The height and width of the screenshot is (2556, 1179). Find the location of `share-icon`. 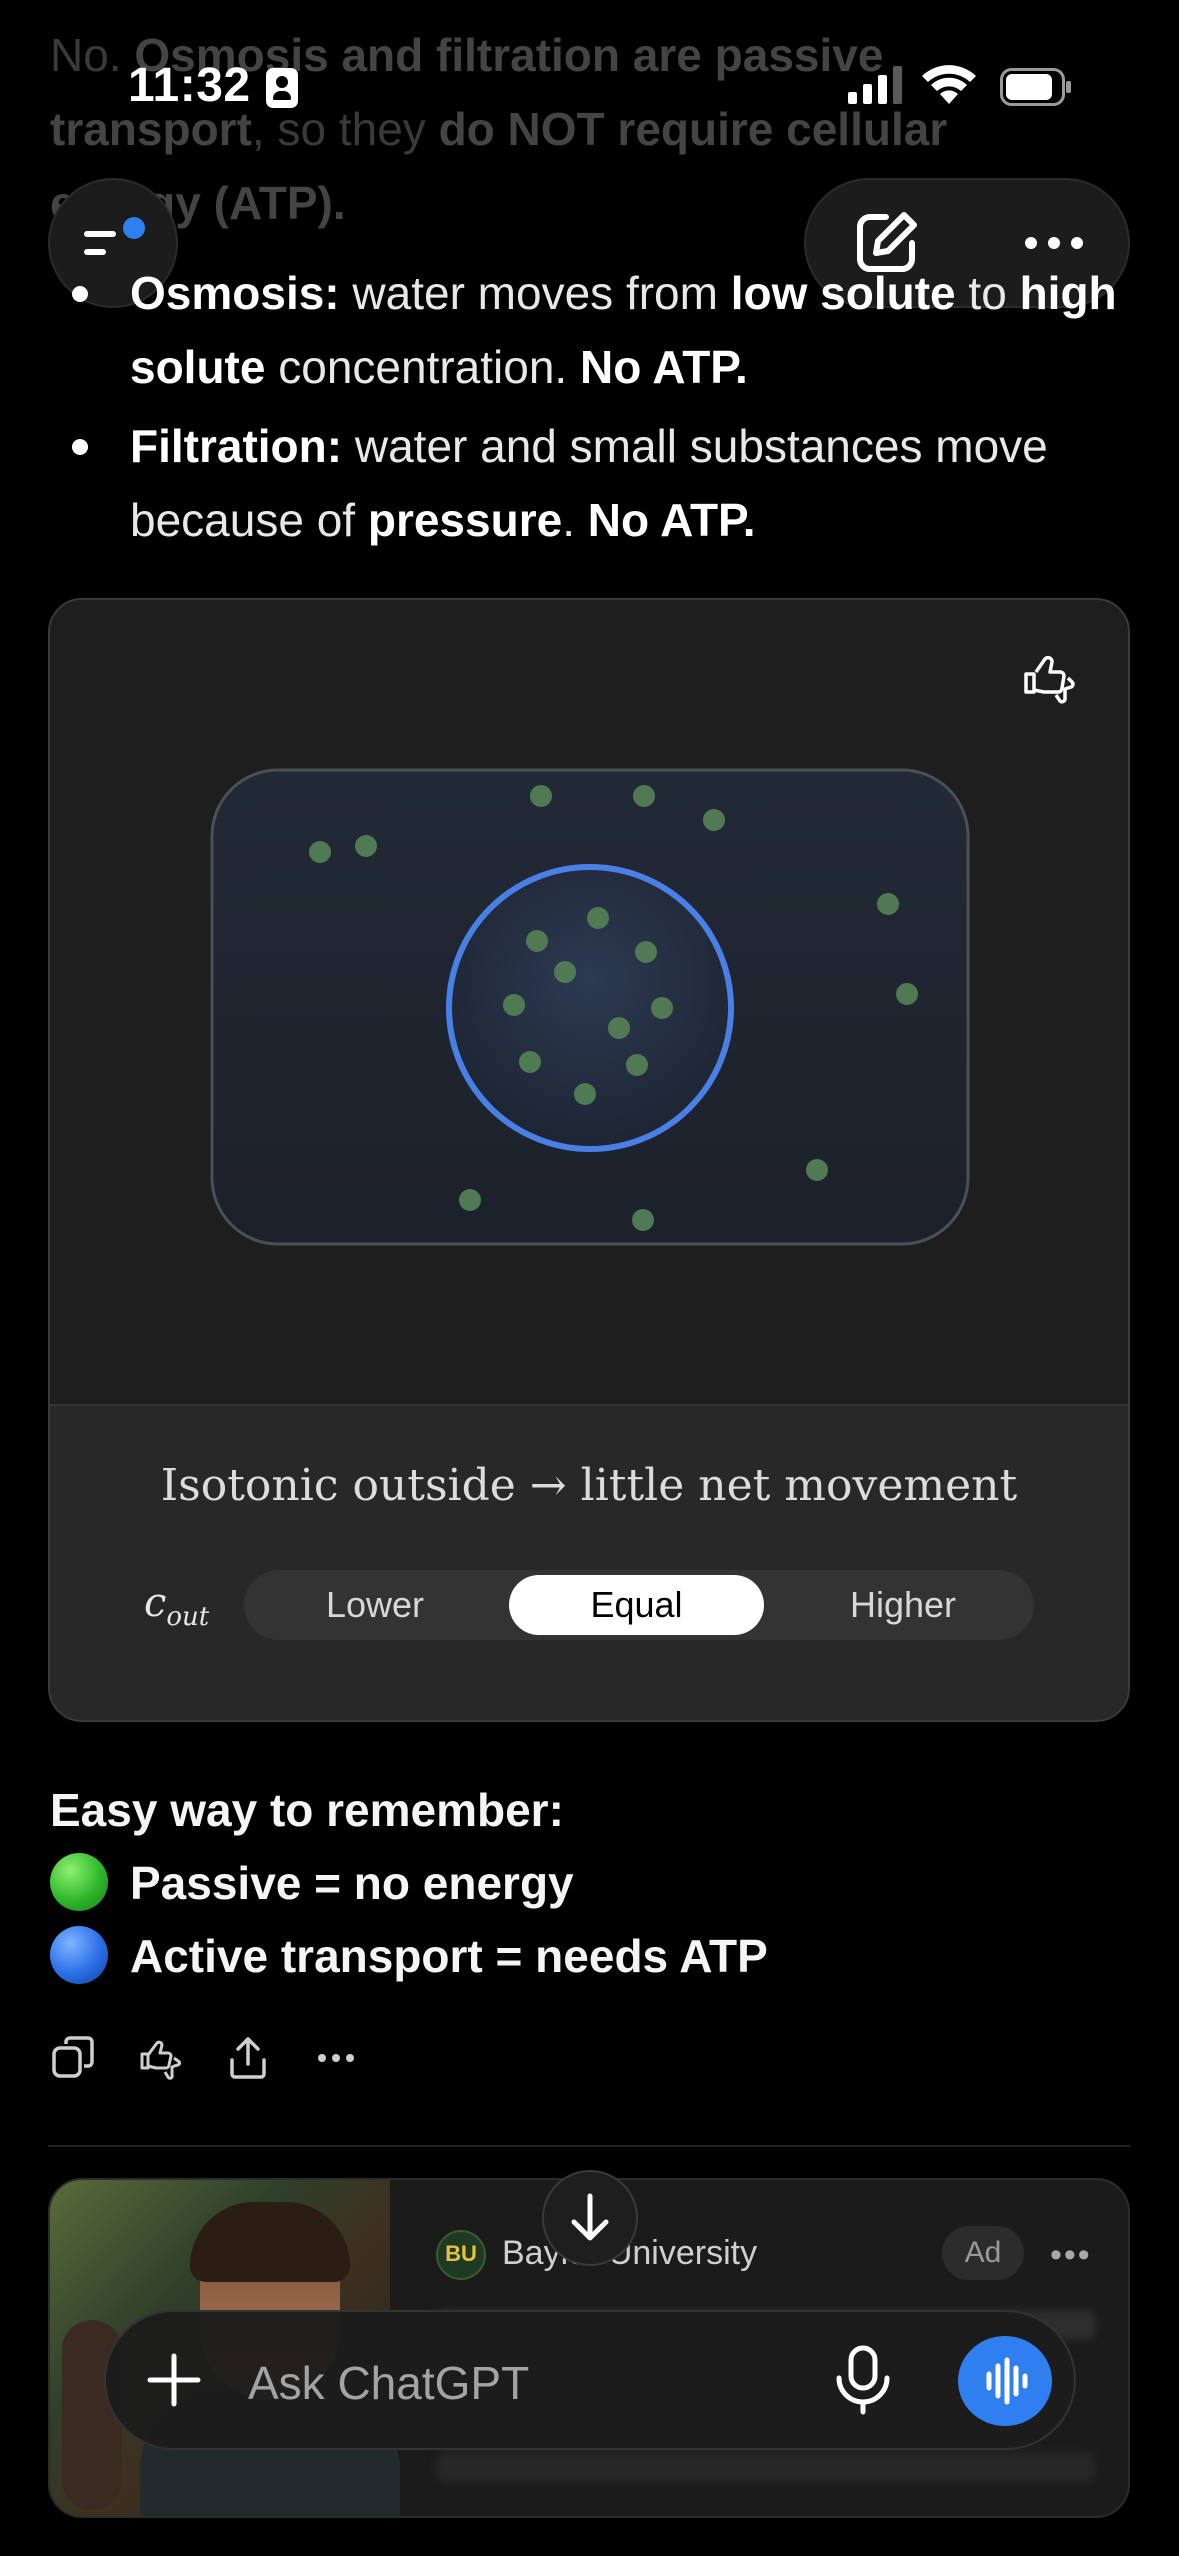

share-icon is located at coordinates (248, 2058).